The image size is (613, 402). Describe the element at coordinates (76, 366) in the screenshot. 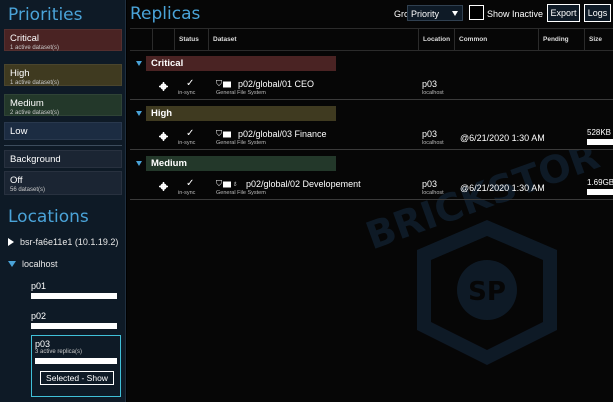

I see `pool-p03: p03 3 active replica(s) Selected - Show` at that location.